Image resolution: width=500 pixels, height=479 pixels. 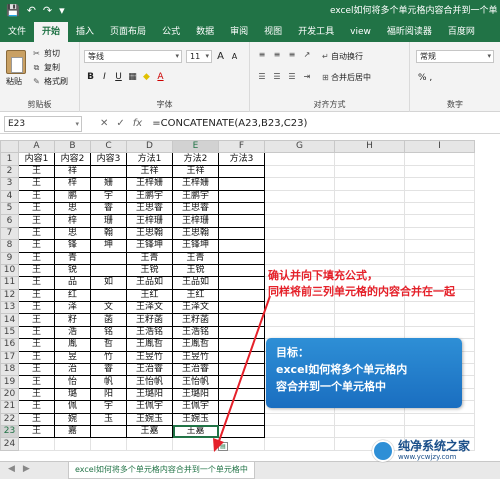 What do you see at coordinates (149, 332) in the screenshot?
I see `cell-d15: 王浩铭` at bounding box center [149, 332].